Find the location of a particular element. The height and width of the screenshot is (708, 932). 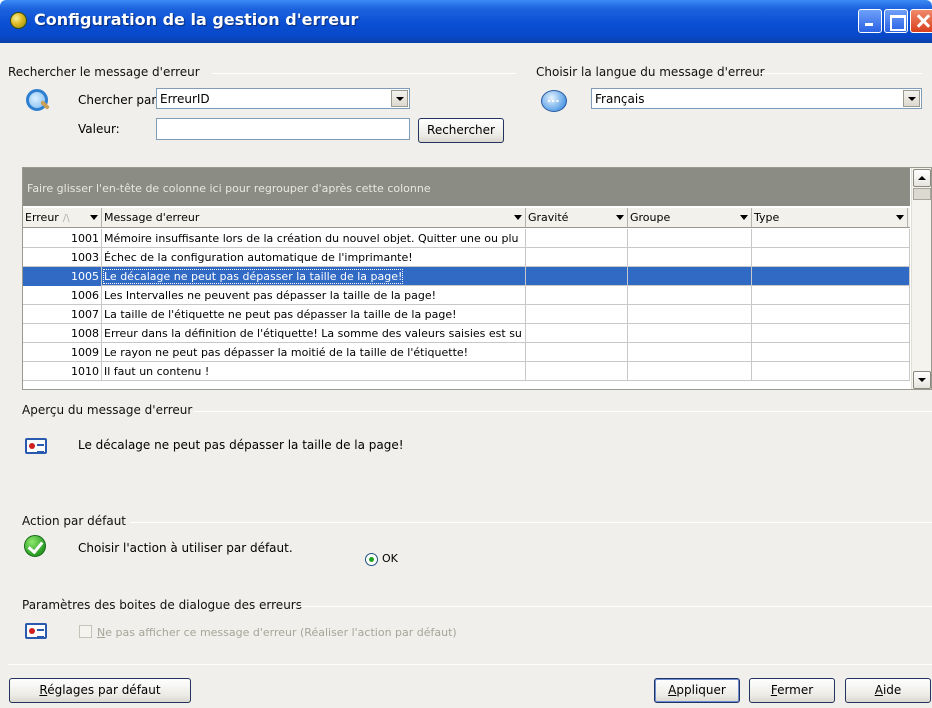

close-window-button is located at coordinates (921, 21).